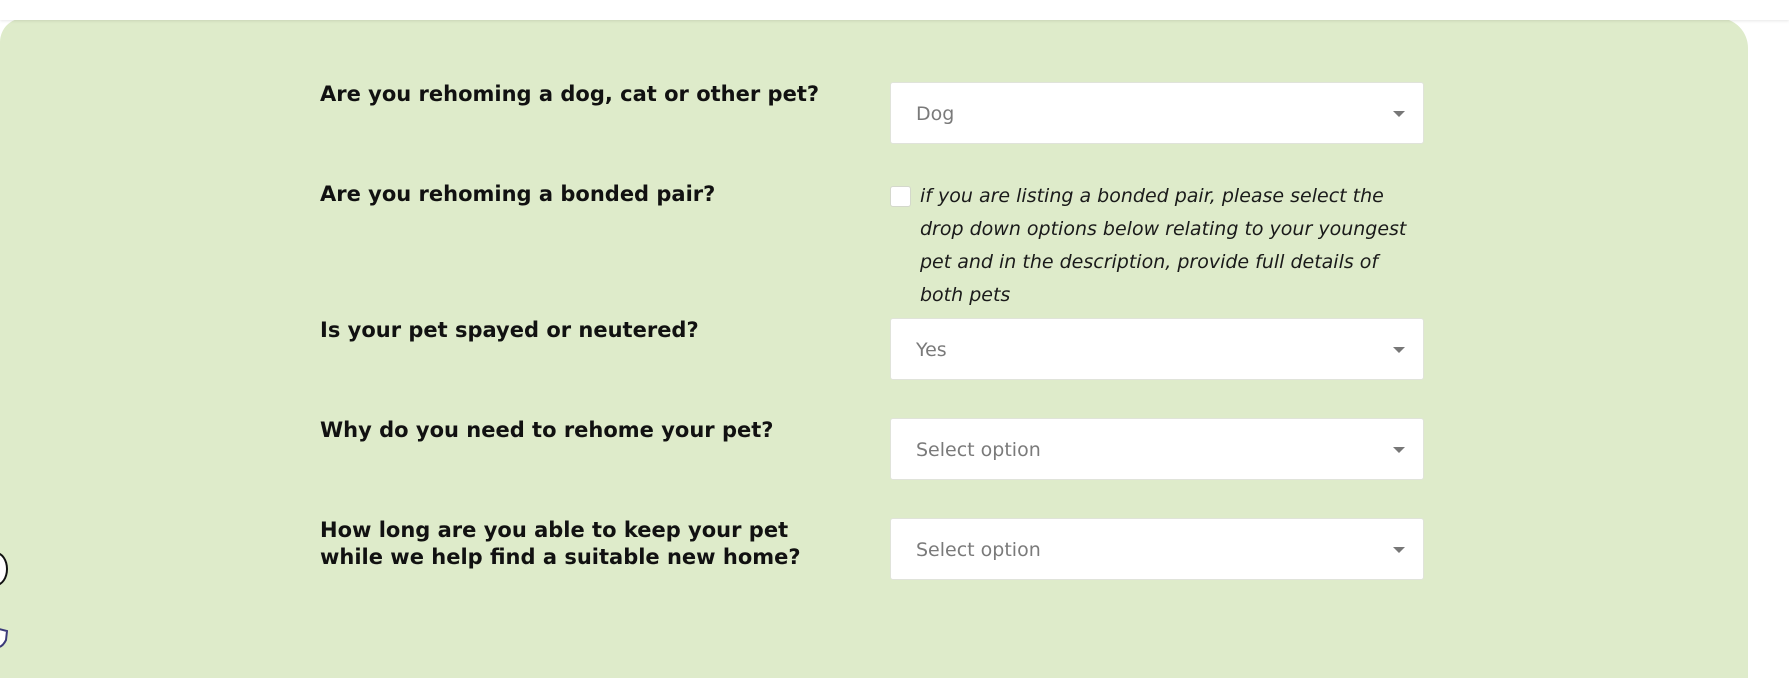 Image resolution: width=1789 pixels, height=678 pixels. Describe the element at coordinates (547, 430) in the screenshot. I see `reason-question: Why do you need to rehome your pet?` at that location.